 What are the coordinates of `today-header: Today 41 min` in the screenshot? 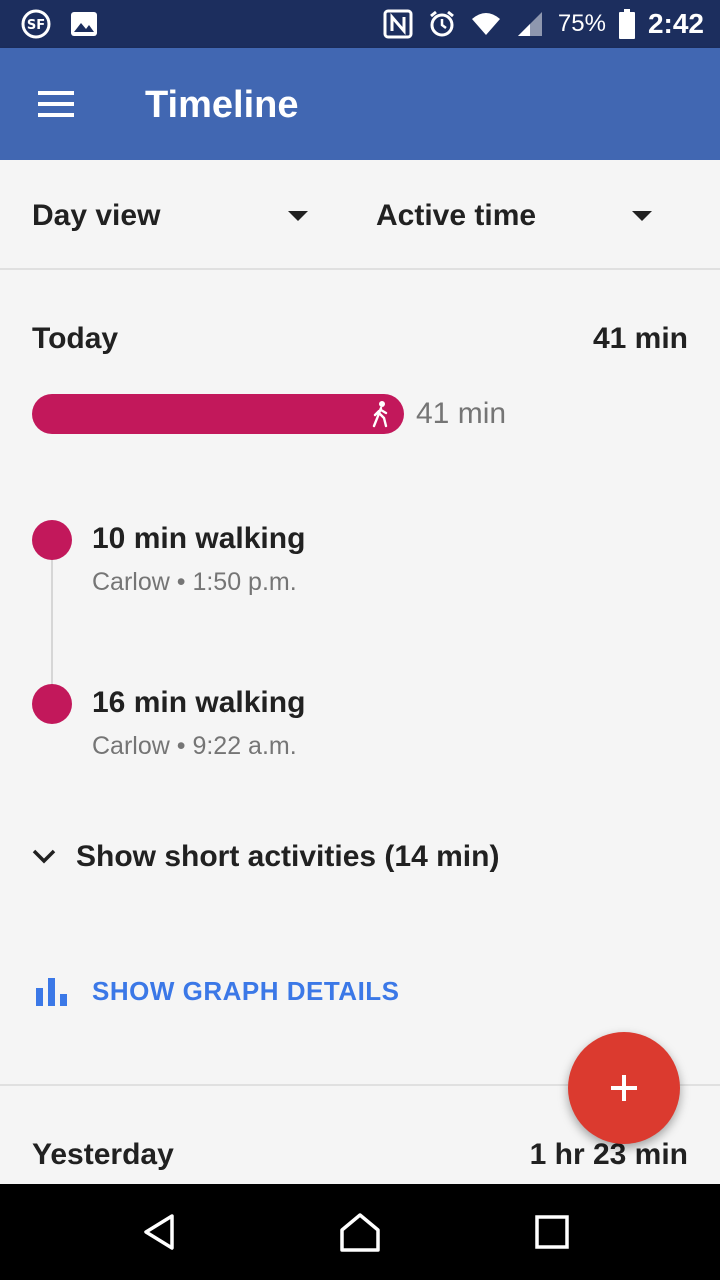 It's located at (360, 339).